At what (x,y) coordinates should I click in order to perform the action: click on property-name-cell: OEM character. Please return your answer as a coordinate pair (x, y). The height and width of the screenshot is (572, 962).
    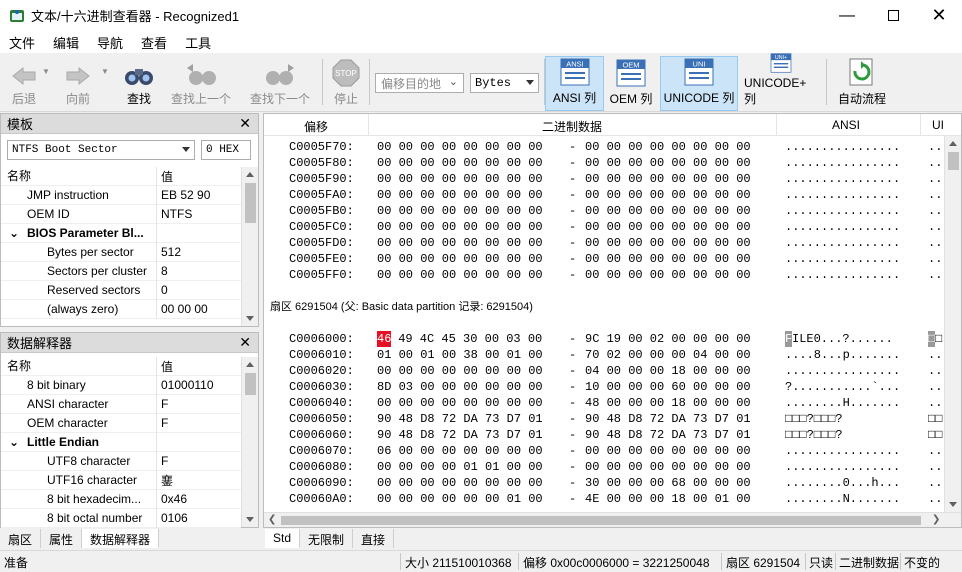
    Looking at the image, I should click on (79, 423).